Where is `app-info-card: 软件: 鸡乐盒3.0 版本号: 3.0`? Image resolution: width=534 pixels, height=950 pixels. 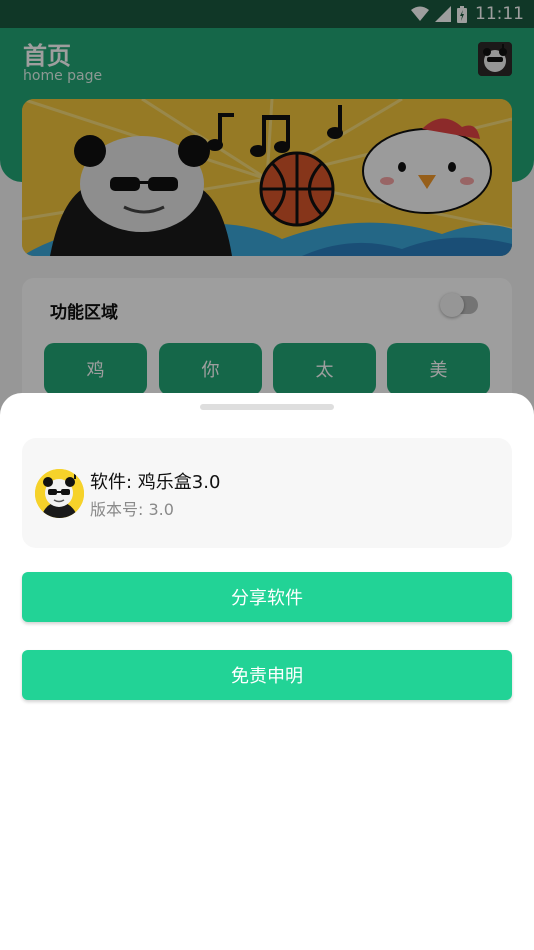 app-info-card: 软件: 鸡乐盒3.0 版本号: 3.0 is located at coordinates (267, 493).